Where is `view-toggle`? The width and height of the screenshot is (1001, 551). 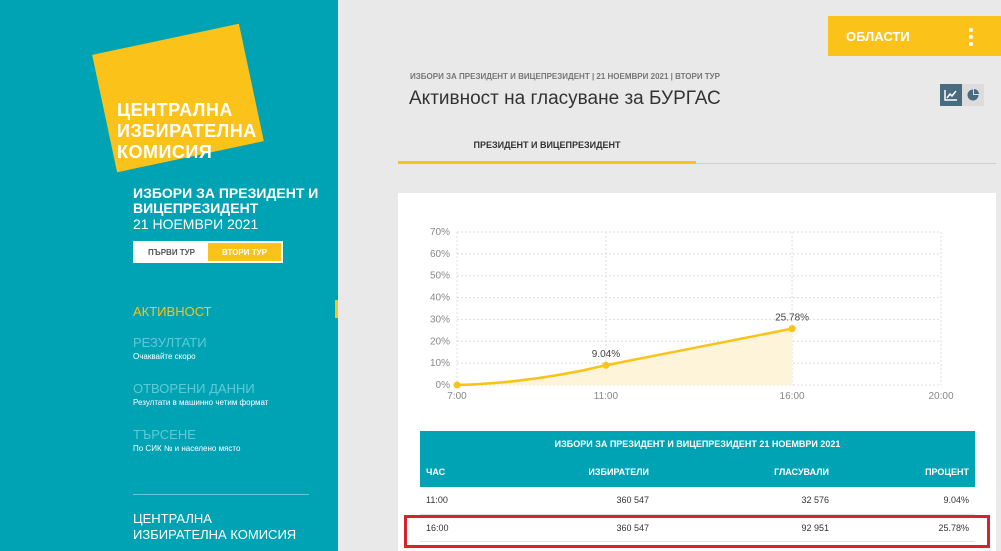 view-toggle is located at coordinates (962, 95).